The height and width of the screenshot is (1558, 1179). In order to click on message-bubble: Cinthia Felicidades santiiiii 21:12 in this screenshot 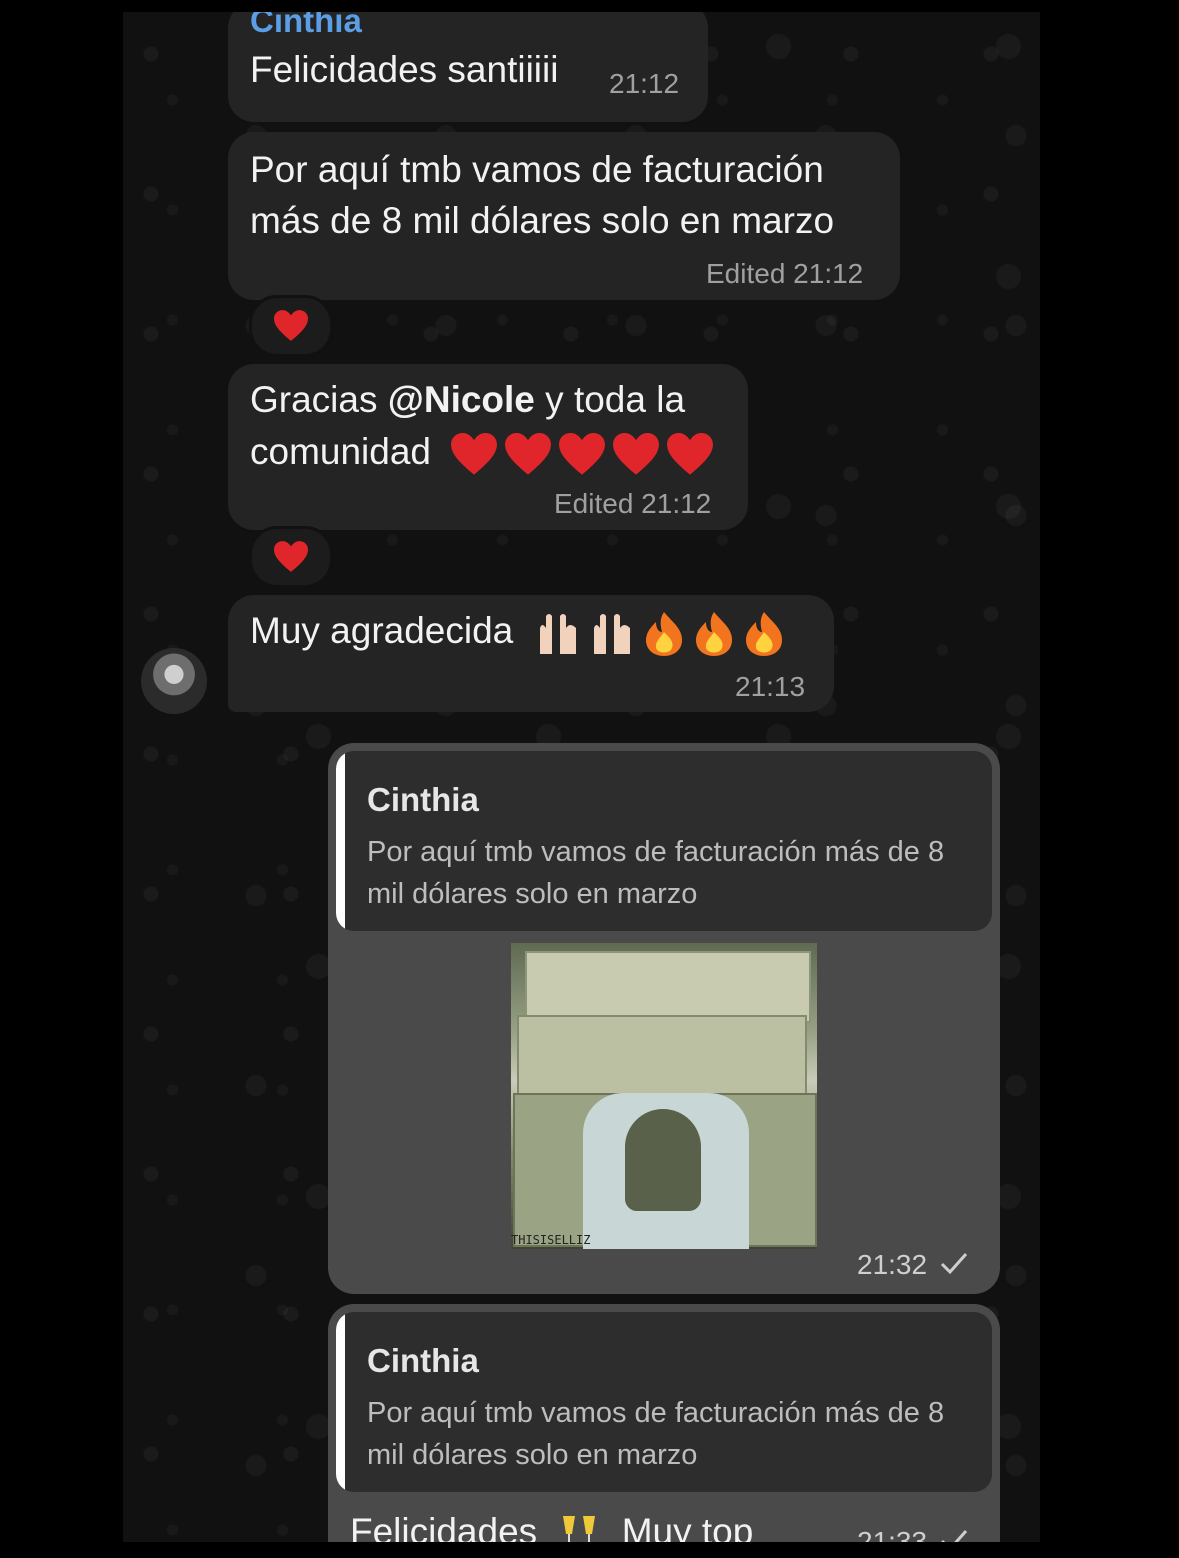, I will do `click(468, 67)`.